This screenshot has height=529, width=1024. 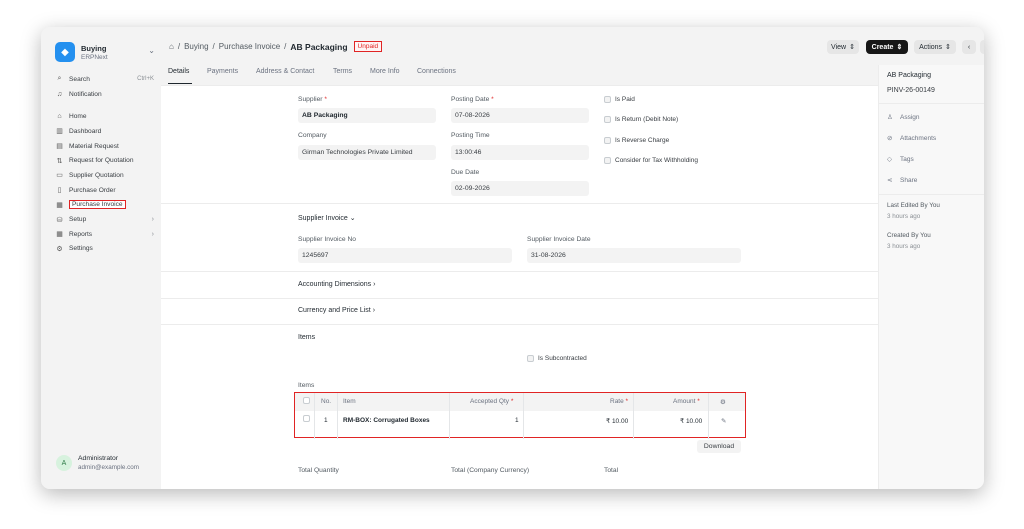 What do you see at coordinates (105, 52) in the screenshot?
I see `app-switcher: ◆ Buying ERPNext ⌄` at bounding box center [105, 52].